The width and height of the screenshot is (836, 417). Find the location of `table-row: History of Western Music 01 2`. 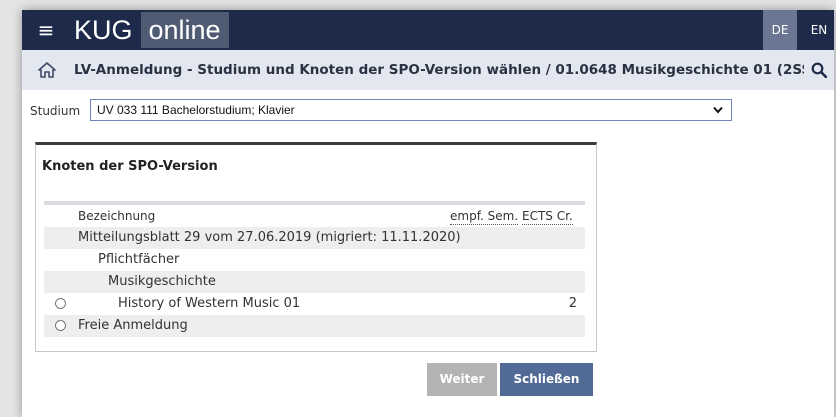

table-row: History of Western Music 01 2 is located at coordinates (314, 304).